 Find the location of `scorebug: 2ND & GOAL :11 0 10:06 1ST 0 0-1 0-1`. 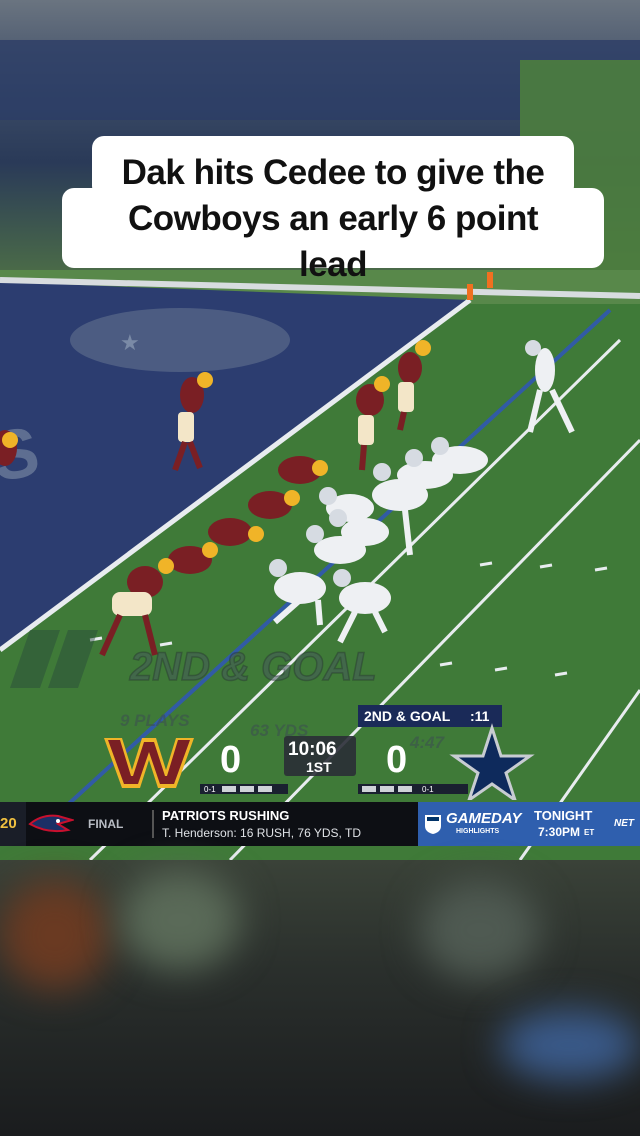

scorebug: 2ND & GOAL :11 0 10:06 1ST 0 0-1 0-1 is located at coordinates (320, 752).